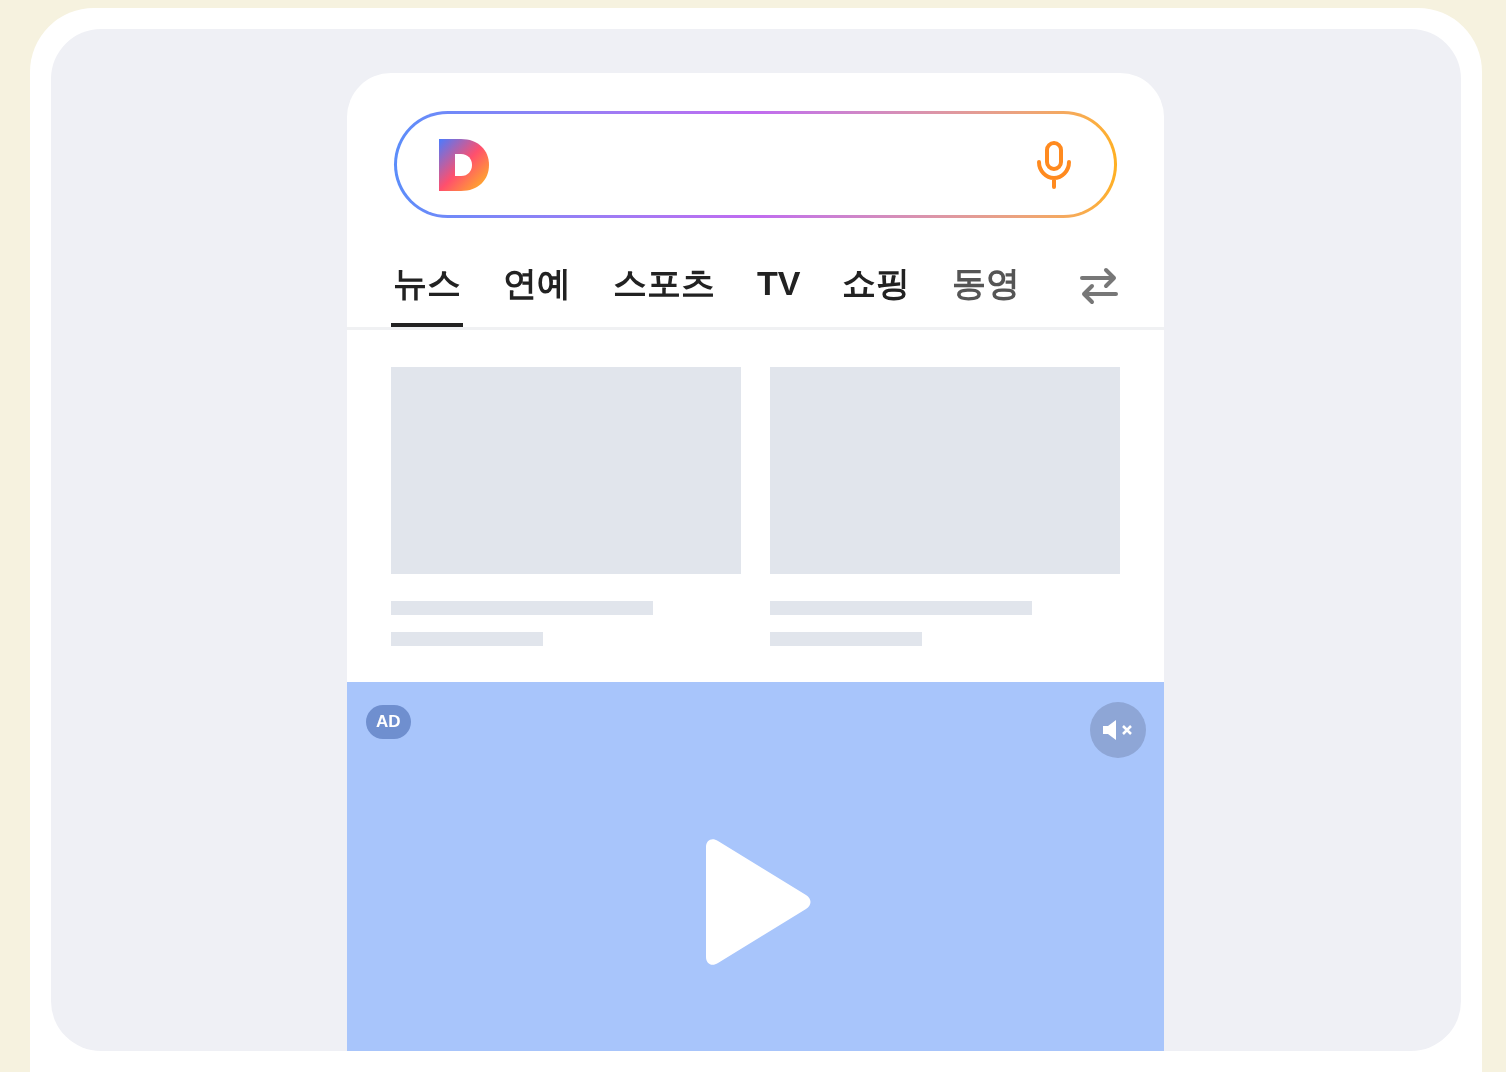  Describe the element at coordinates (464, 164) in the screenshot. I see `logo-icon` at that location.